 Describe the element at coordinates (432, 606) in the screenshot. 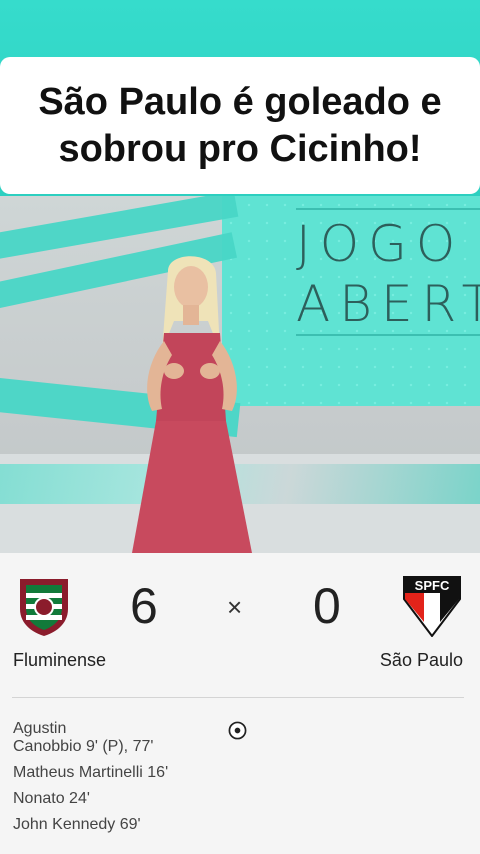

I see `sao-paulo-badge-icon: SPFC` at that location.